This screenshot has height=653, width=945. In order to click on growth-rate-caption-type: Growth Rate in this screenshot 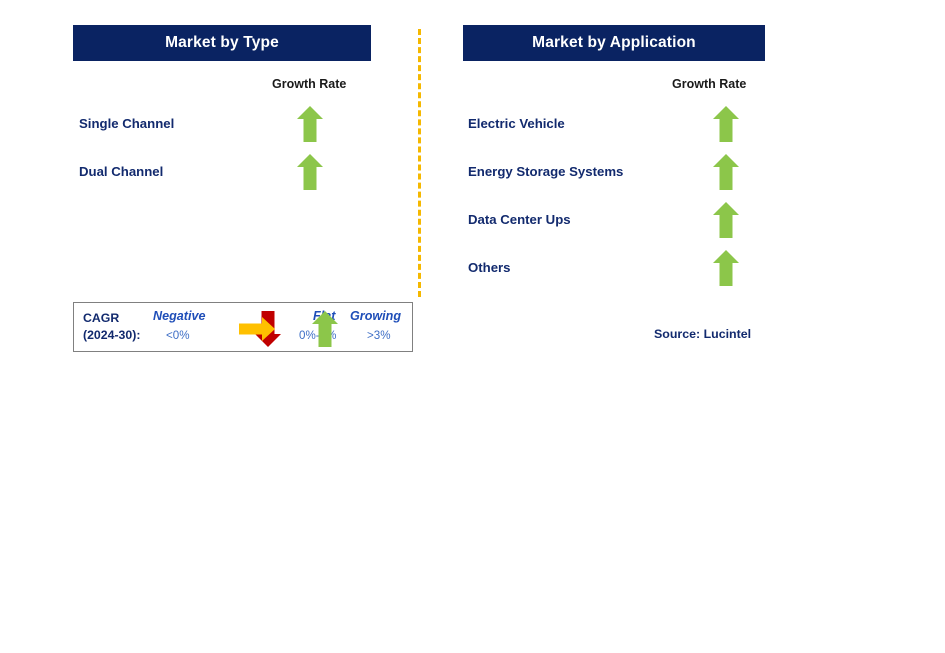, I will do `click(309, 84)`.